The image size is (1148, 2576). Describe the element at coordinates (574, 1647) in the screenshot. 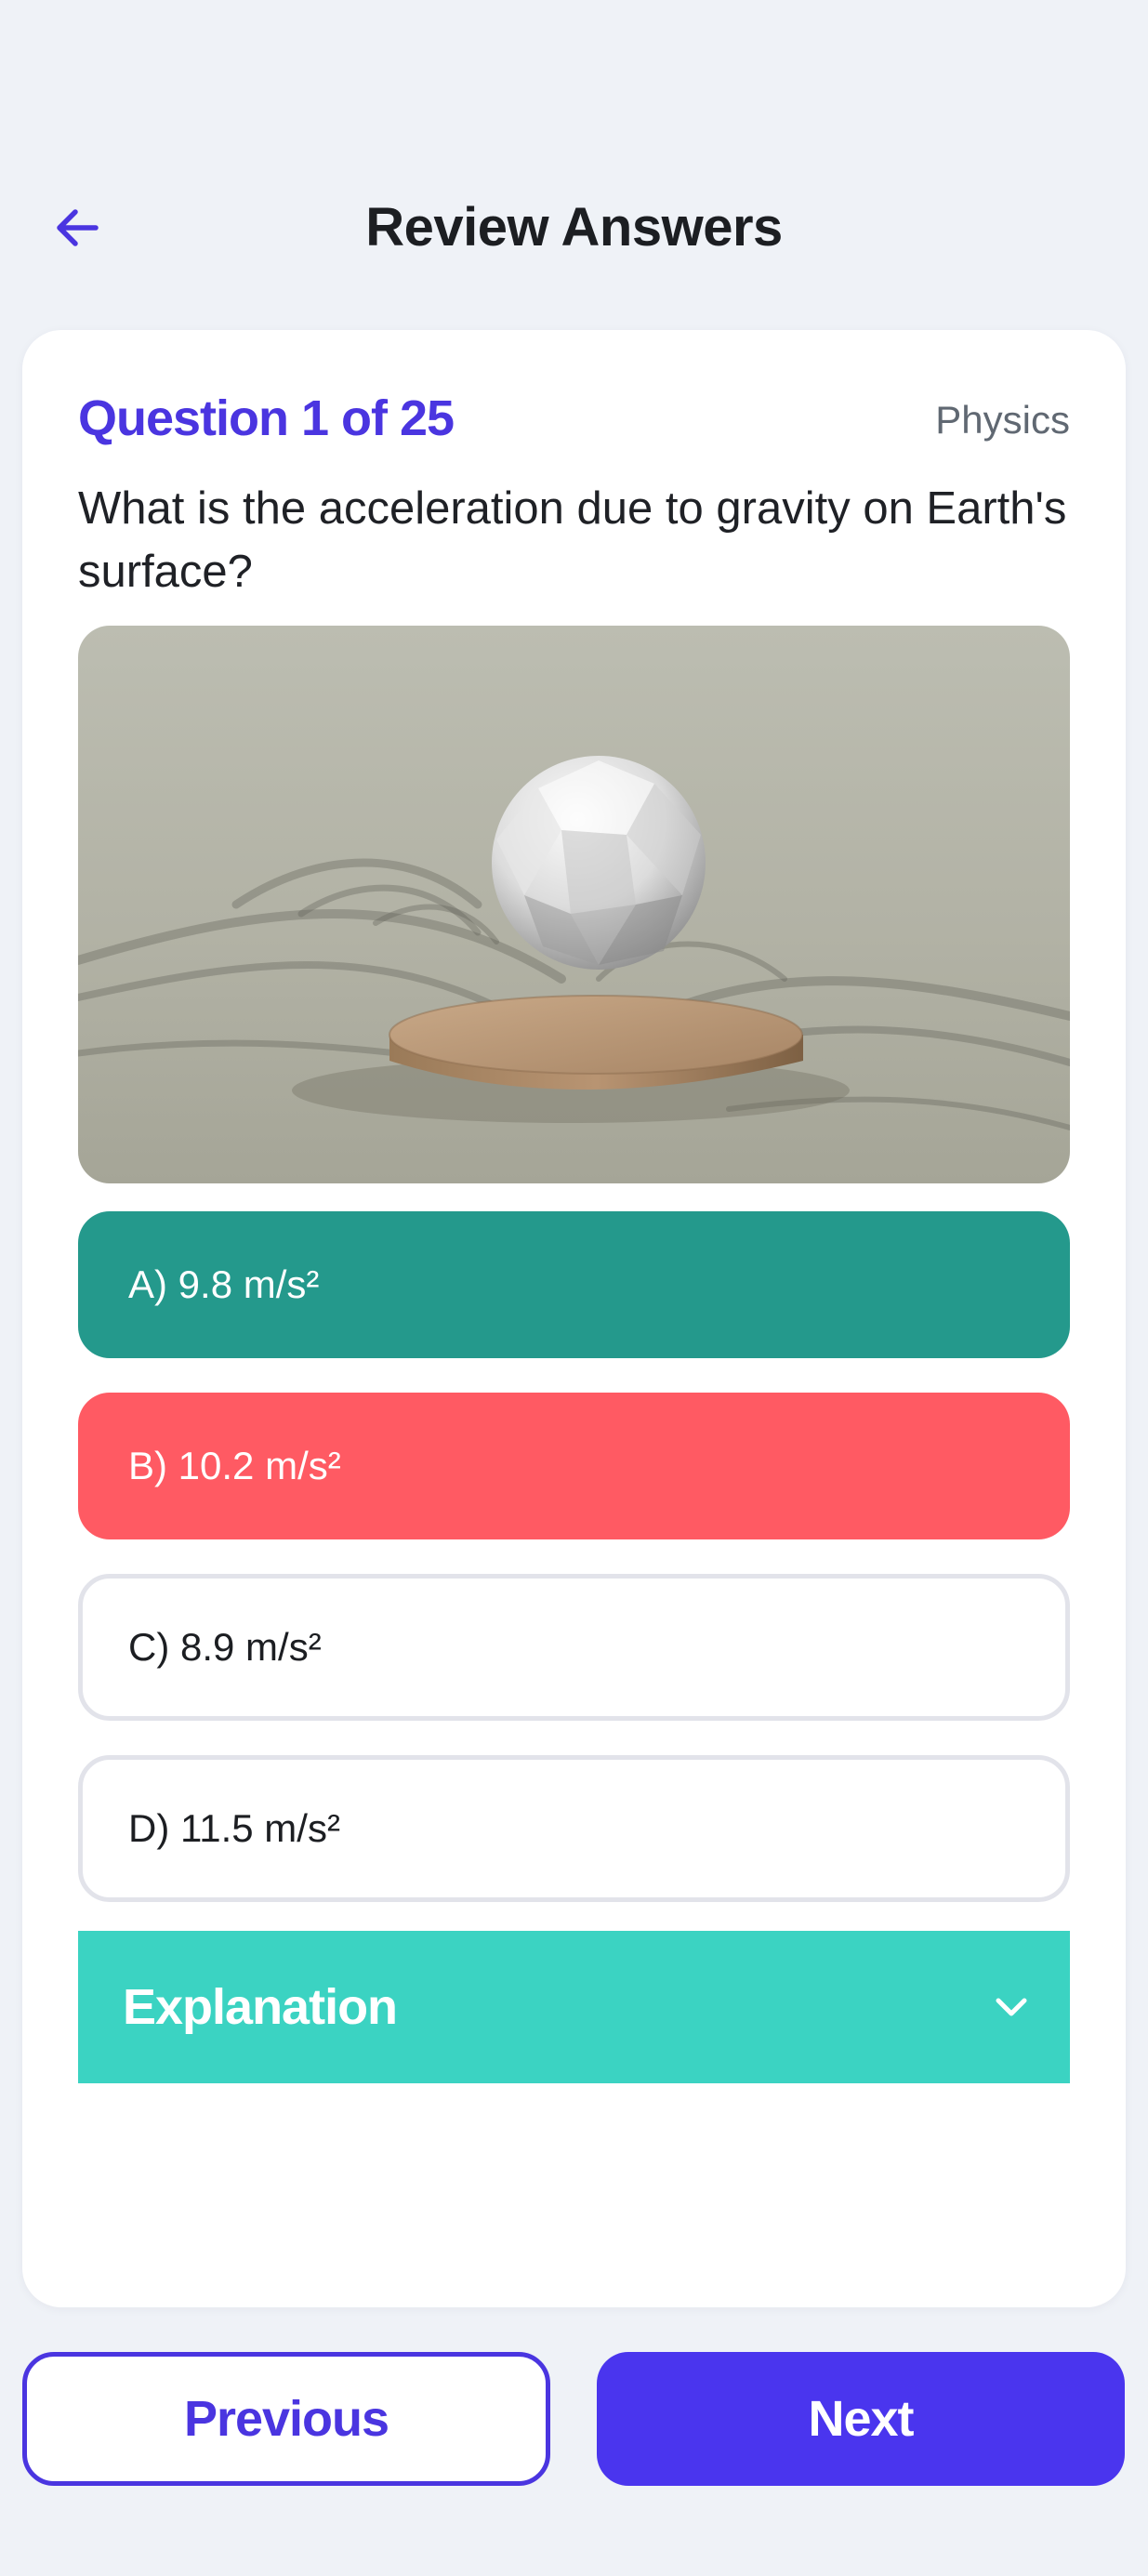

I see `answer-option-c: C) 8.9 m/s²` at that location.